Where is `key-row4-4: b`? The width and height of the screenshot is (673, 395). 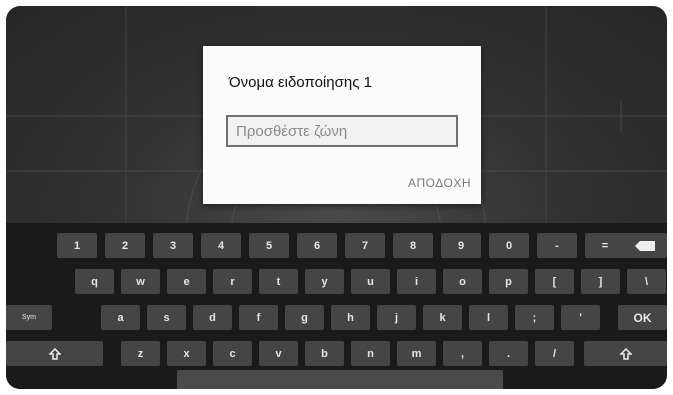
key-row4-4: b is located at coordinates (324, 353).